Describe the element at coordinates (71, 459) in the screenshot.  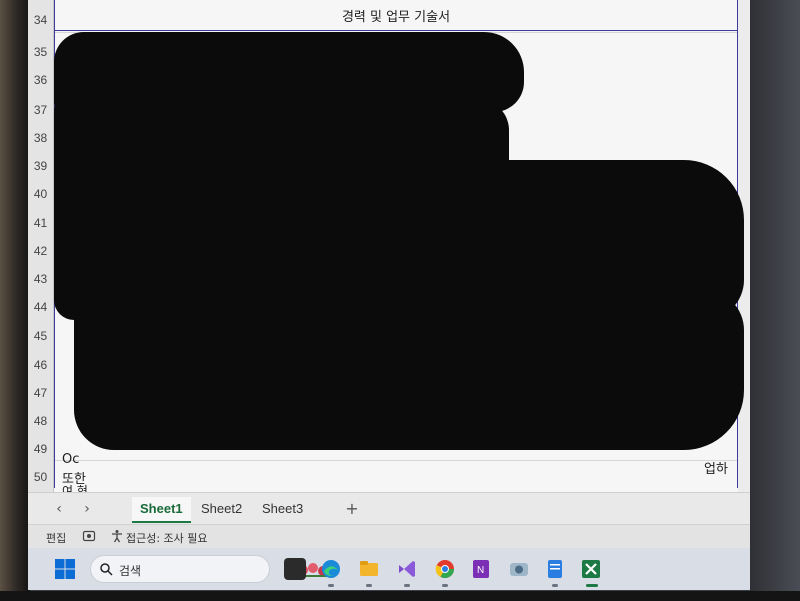
I see `cell-text-fragment: Oc` at that location.